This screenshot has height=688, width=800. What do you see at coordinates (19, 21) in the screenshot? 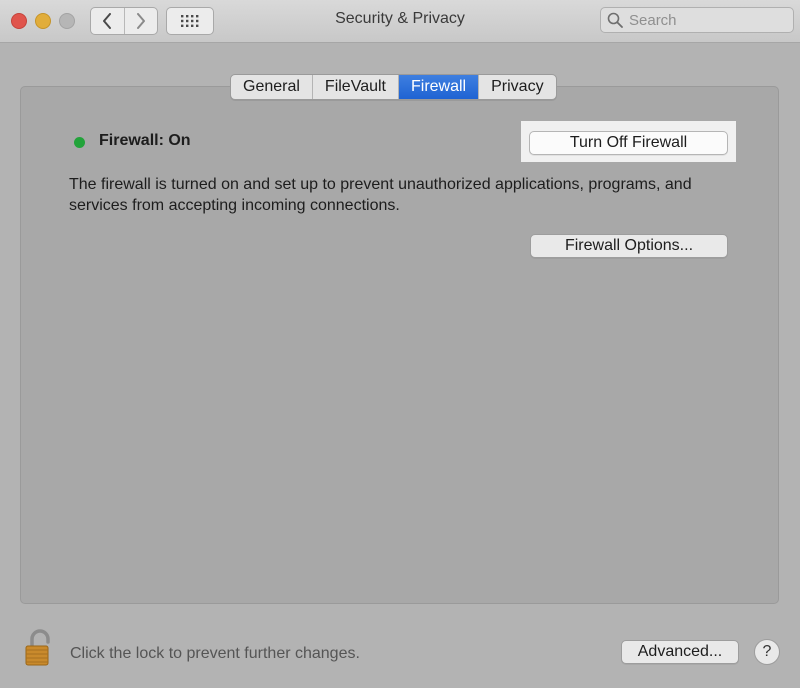
I see `close-window-button` at bounding box center [19, 21].